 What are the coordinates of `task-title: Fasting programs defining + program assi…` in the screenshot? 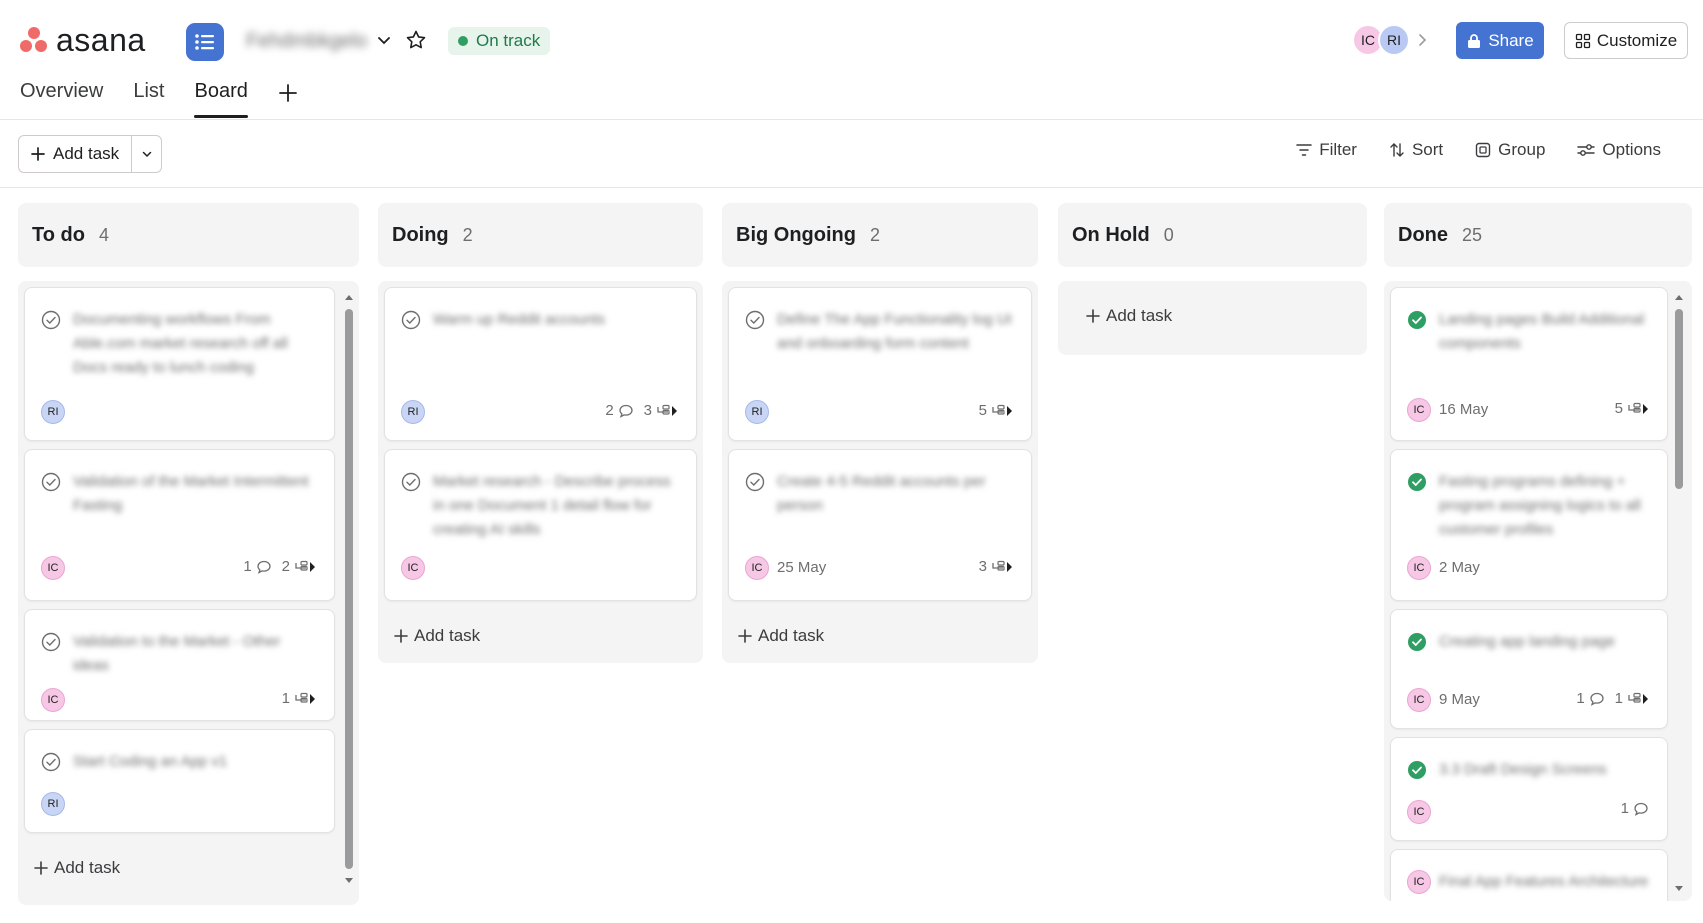 It's located at (1540, 505).